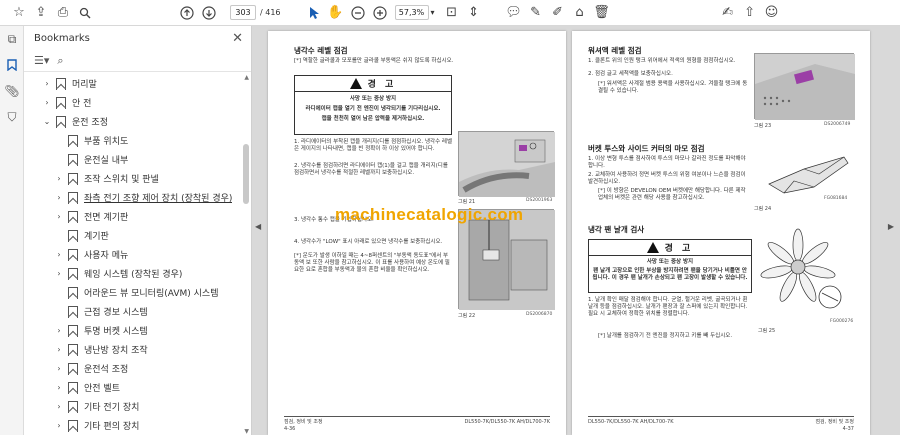 This screenshot has width=900, height=435. Describe the element at coordinates (131, 102) in the screenshot. I see `bookmark-item: › 안 전` at that location.